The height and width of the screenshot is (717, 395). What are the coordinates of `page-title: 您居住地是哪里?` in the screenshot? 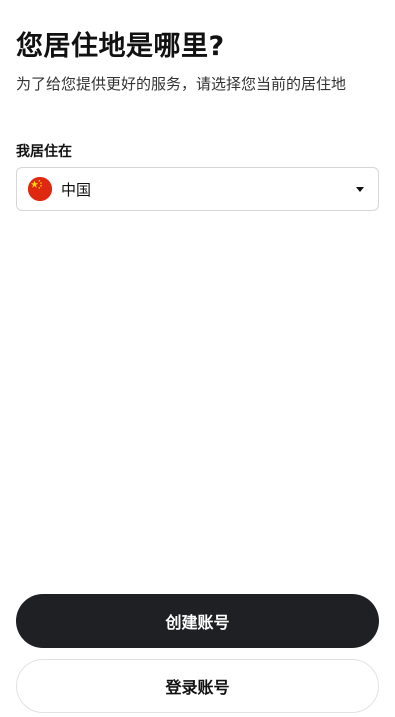 It's located at (120, 46).